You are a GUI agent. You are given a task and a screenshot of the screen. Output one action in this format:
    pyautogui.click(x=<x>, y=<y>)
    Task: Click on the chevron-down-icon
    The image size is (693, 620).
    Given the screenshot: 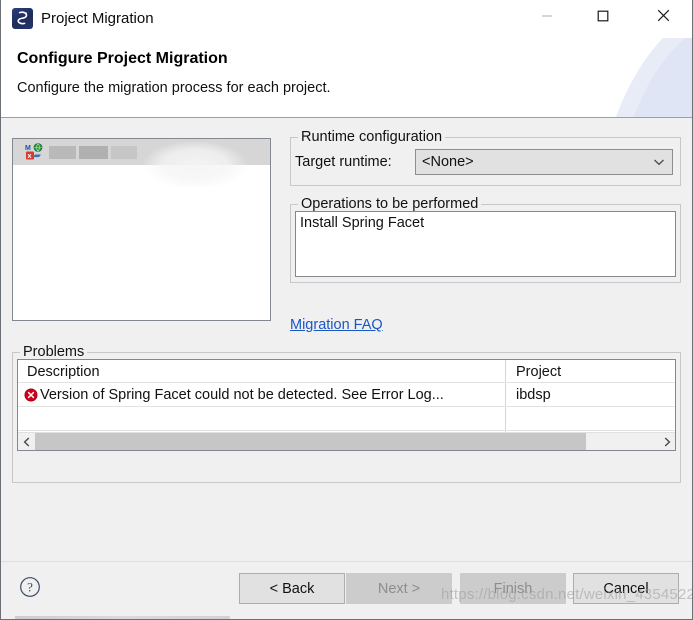 What is the action you would take?
    pyautogui.click(x=659, y=162)
    